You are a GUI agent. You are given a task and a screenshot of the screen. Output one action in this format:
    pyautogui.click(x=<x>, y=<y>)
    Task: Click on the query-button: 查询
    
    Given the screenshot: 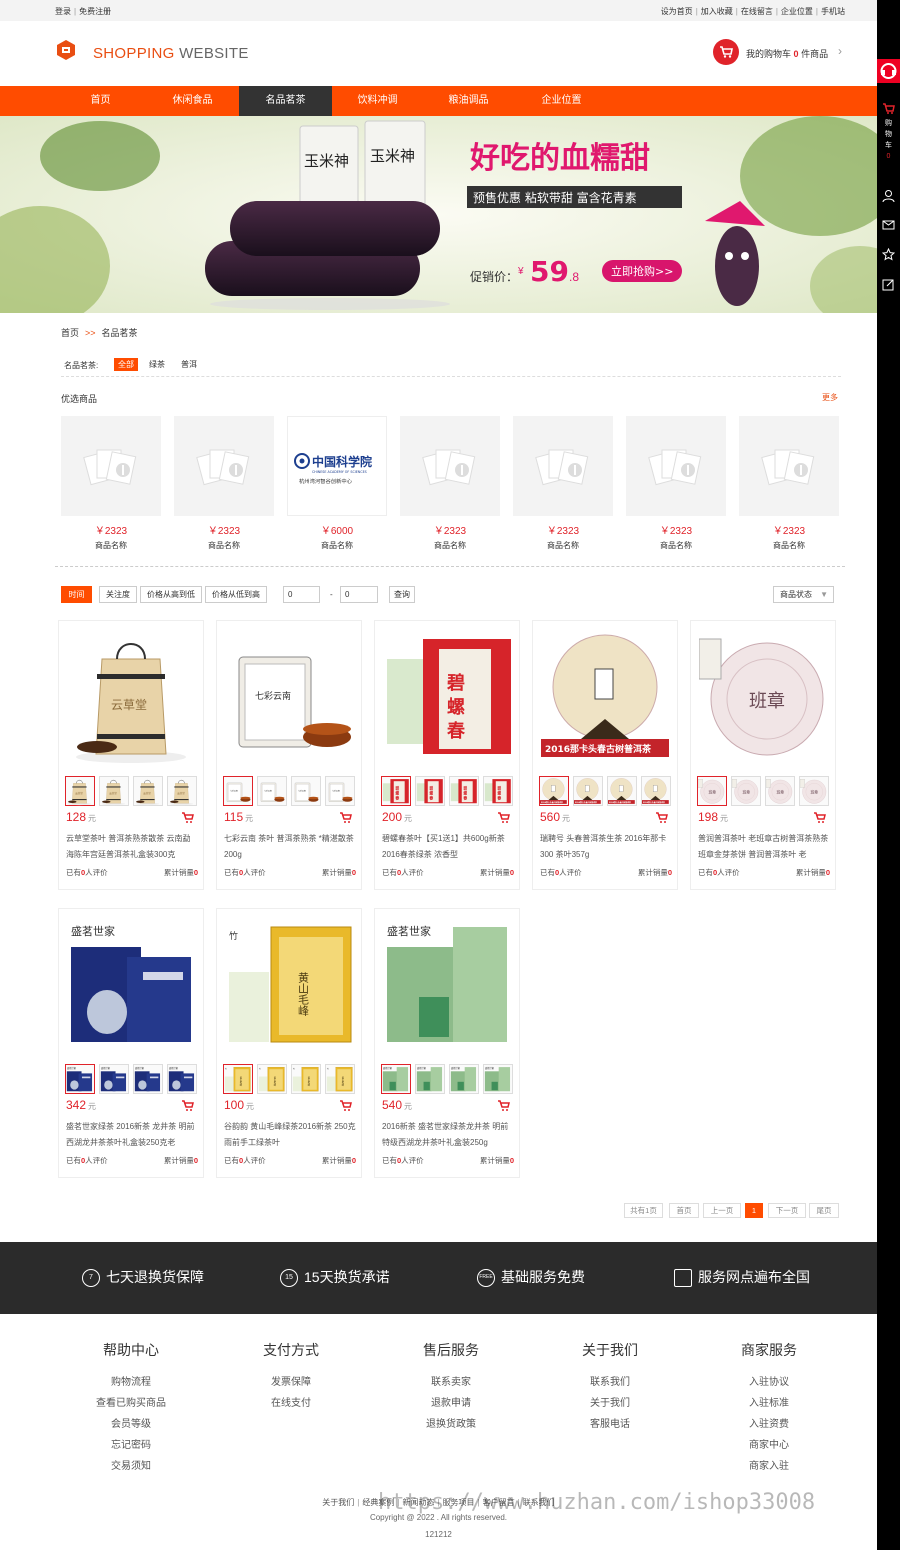 What is the action you would take?
    pyautogui.click(x=402, y=594)
    